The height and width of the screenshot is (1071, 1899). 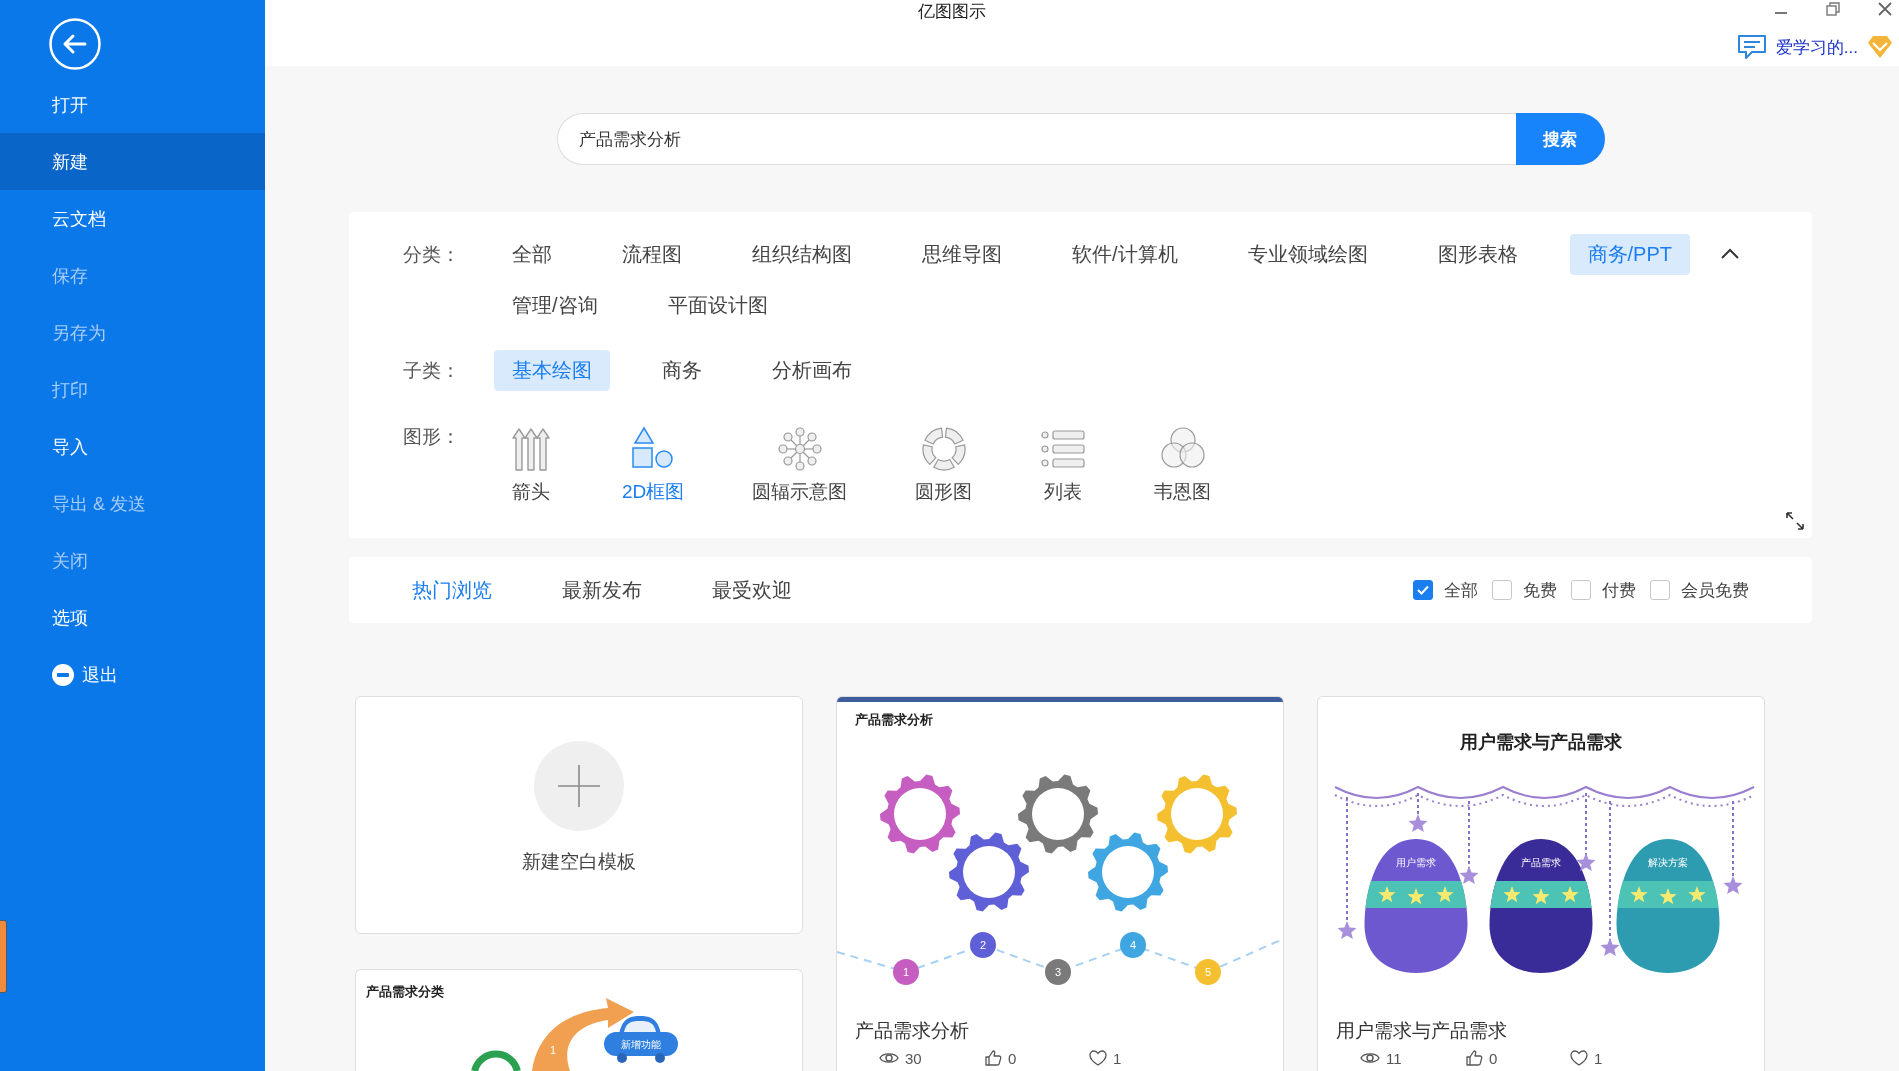 I want to click on sidebar-item: 打开, so click(x=132, y=104).